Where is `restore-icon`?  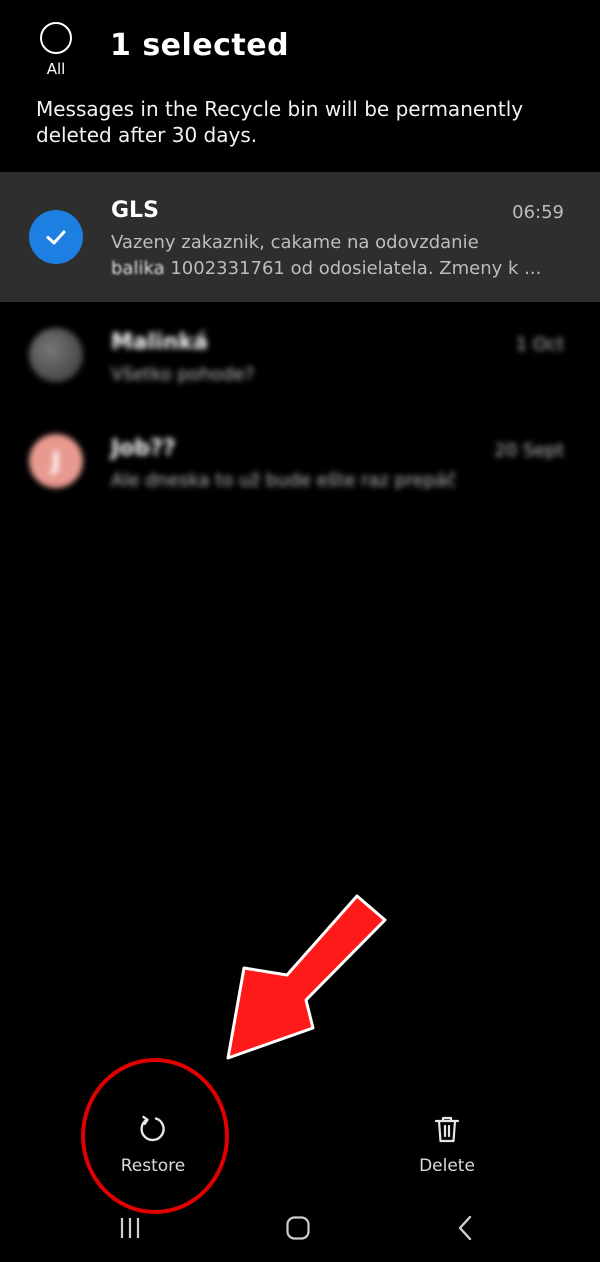
restore-icon is located at coordinates (152, 1128).